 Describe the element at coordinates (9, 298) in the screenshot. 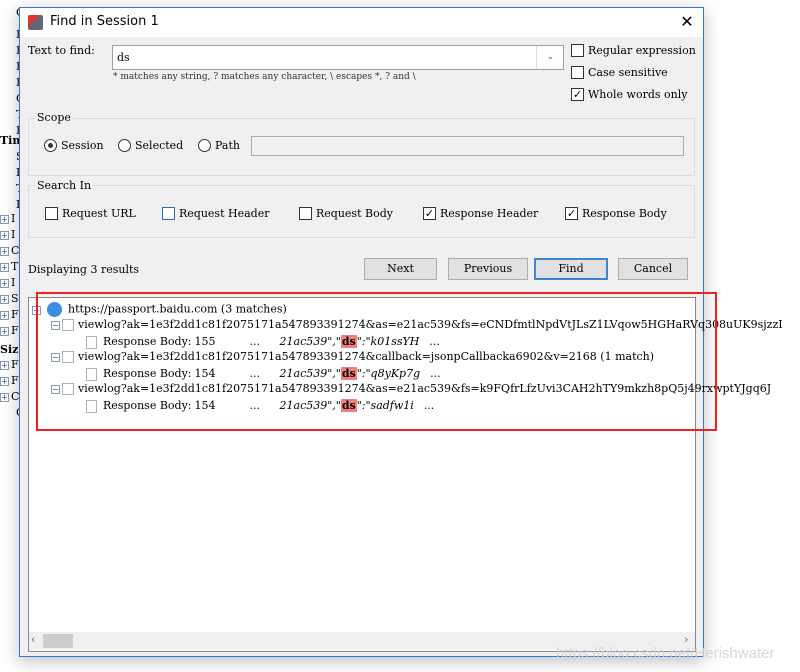

I see `background-tree-node: + S` at that location.